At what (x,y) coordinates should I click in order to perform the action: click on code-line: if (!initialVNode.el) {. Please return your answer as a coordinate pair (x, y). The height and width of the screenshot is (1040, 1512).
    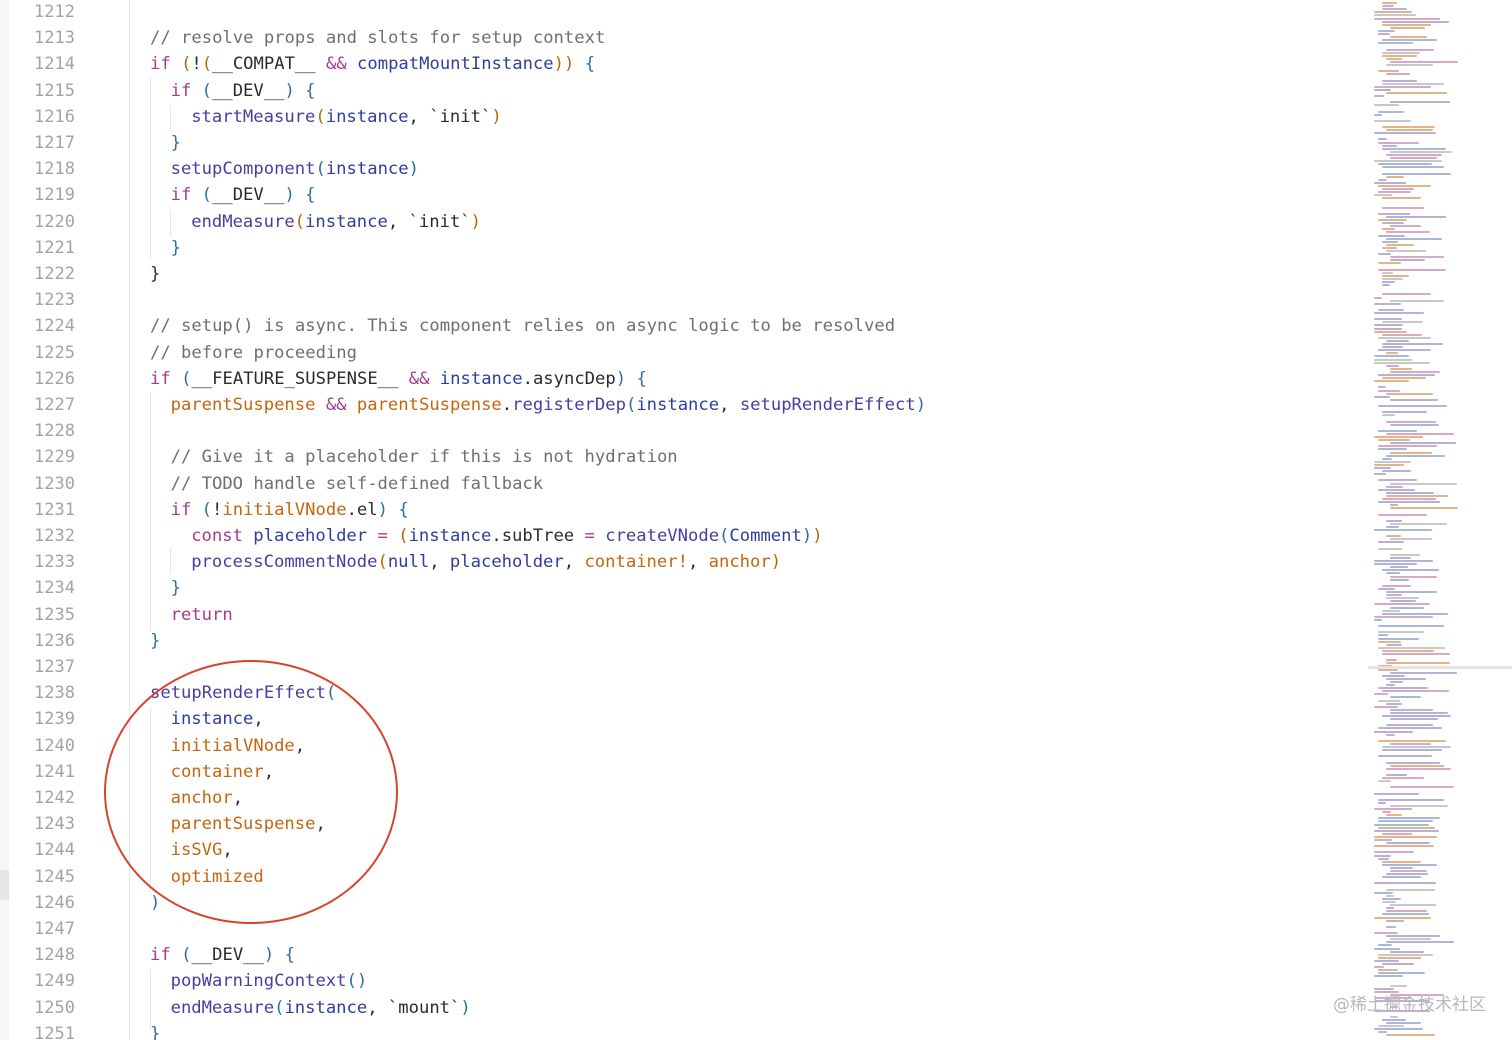
    Looking at the image, I should click on (290, 510).